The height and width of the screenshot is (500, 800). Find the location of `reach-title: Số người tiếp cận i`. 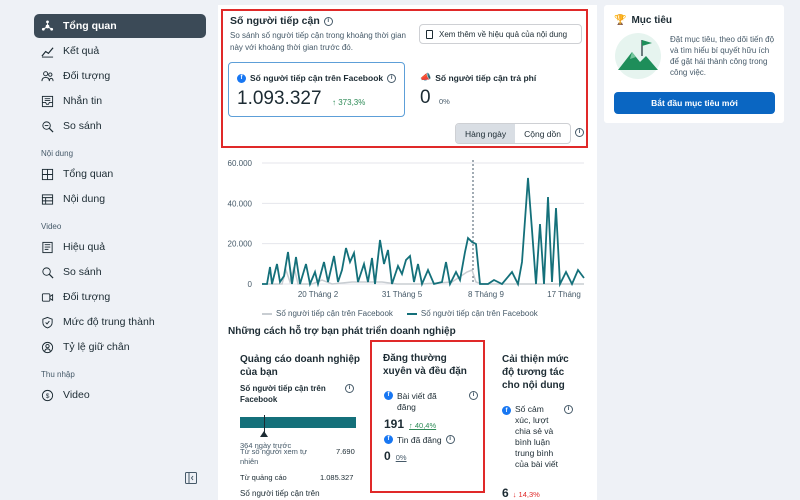

reach-title: Số người tiếp cận i is located at coordinates (281, 21).